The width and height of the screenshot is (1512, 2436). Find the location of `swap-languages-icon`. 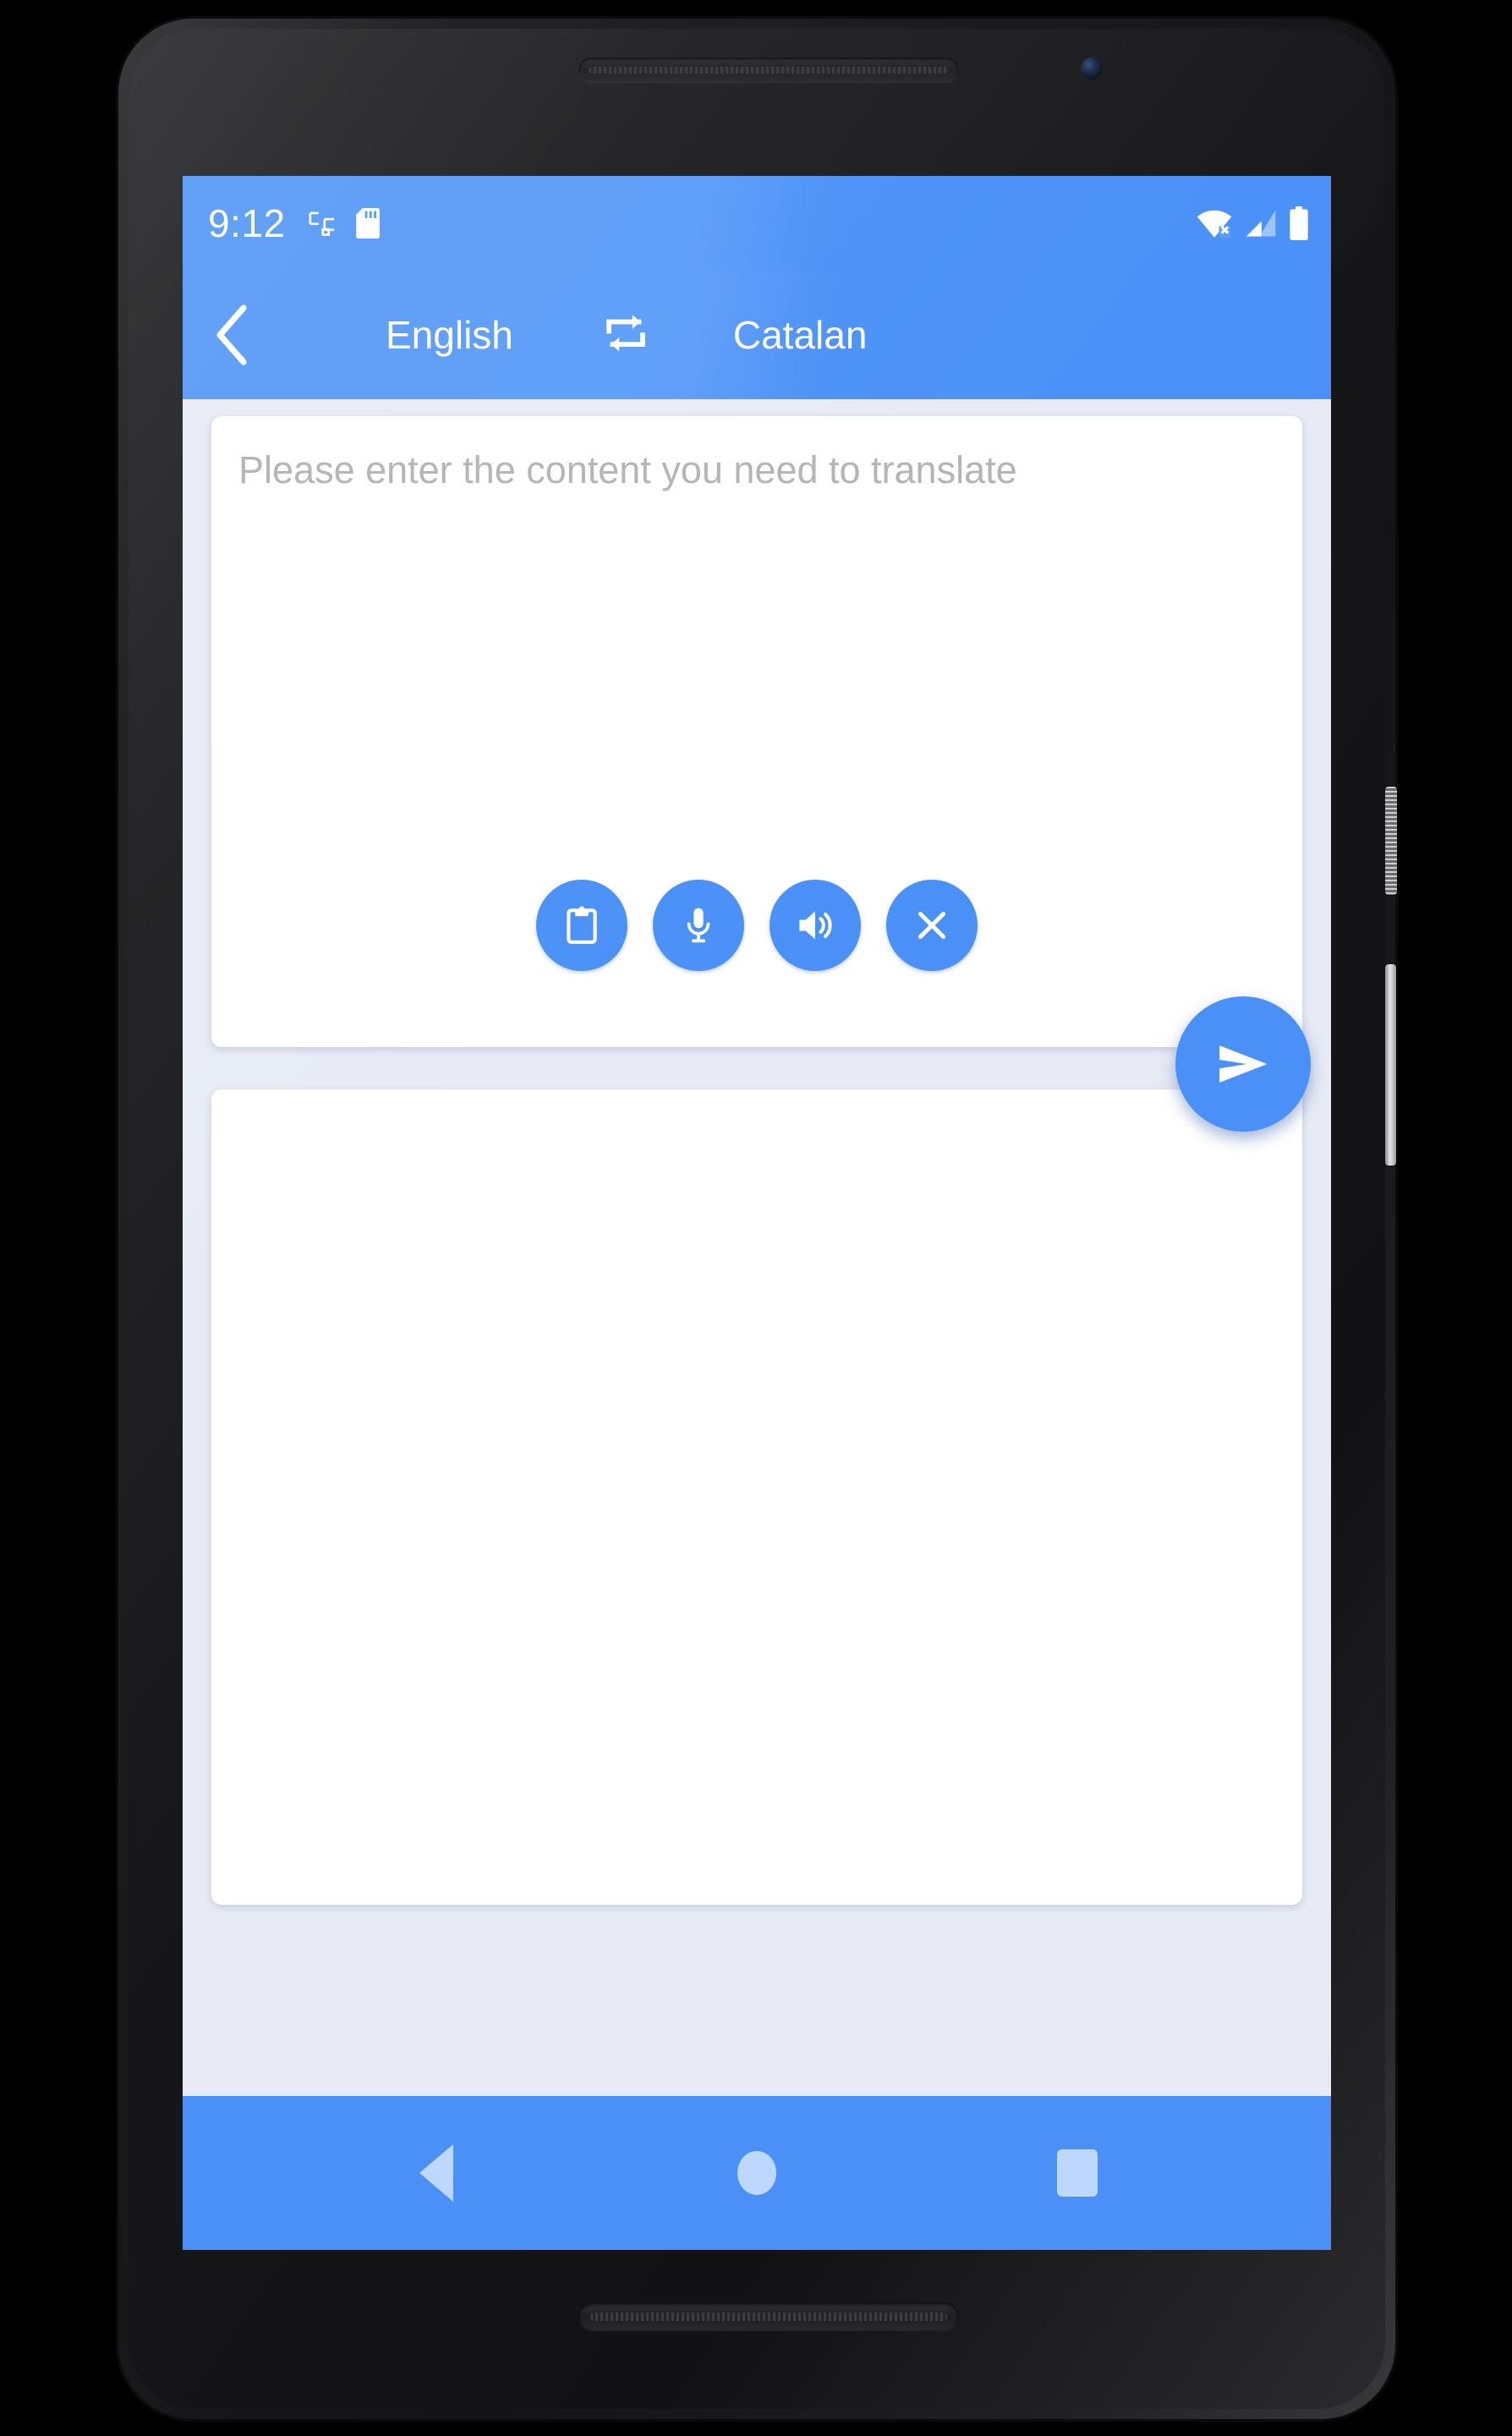

swap-languages-icon is located at coordinates (626, 335).